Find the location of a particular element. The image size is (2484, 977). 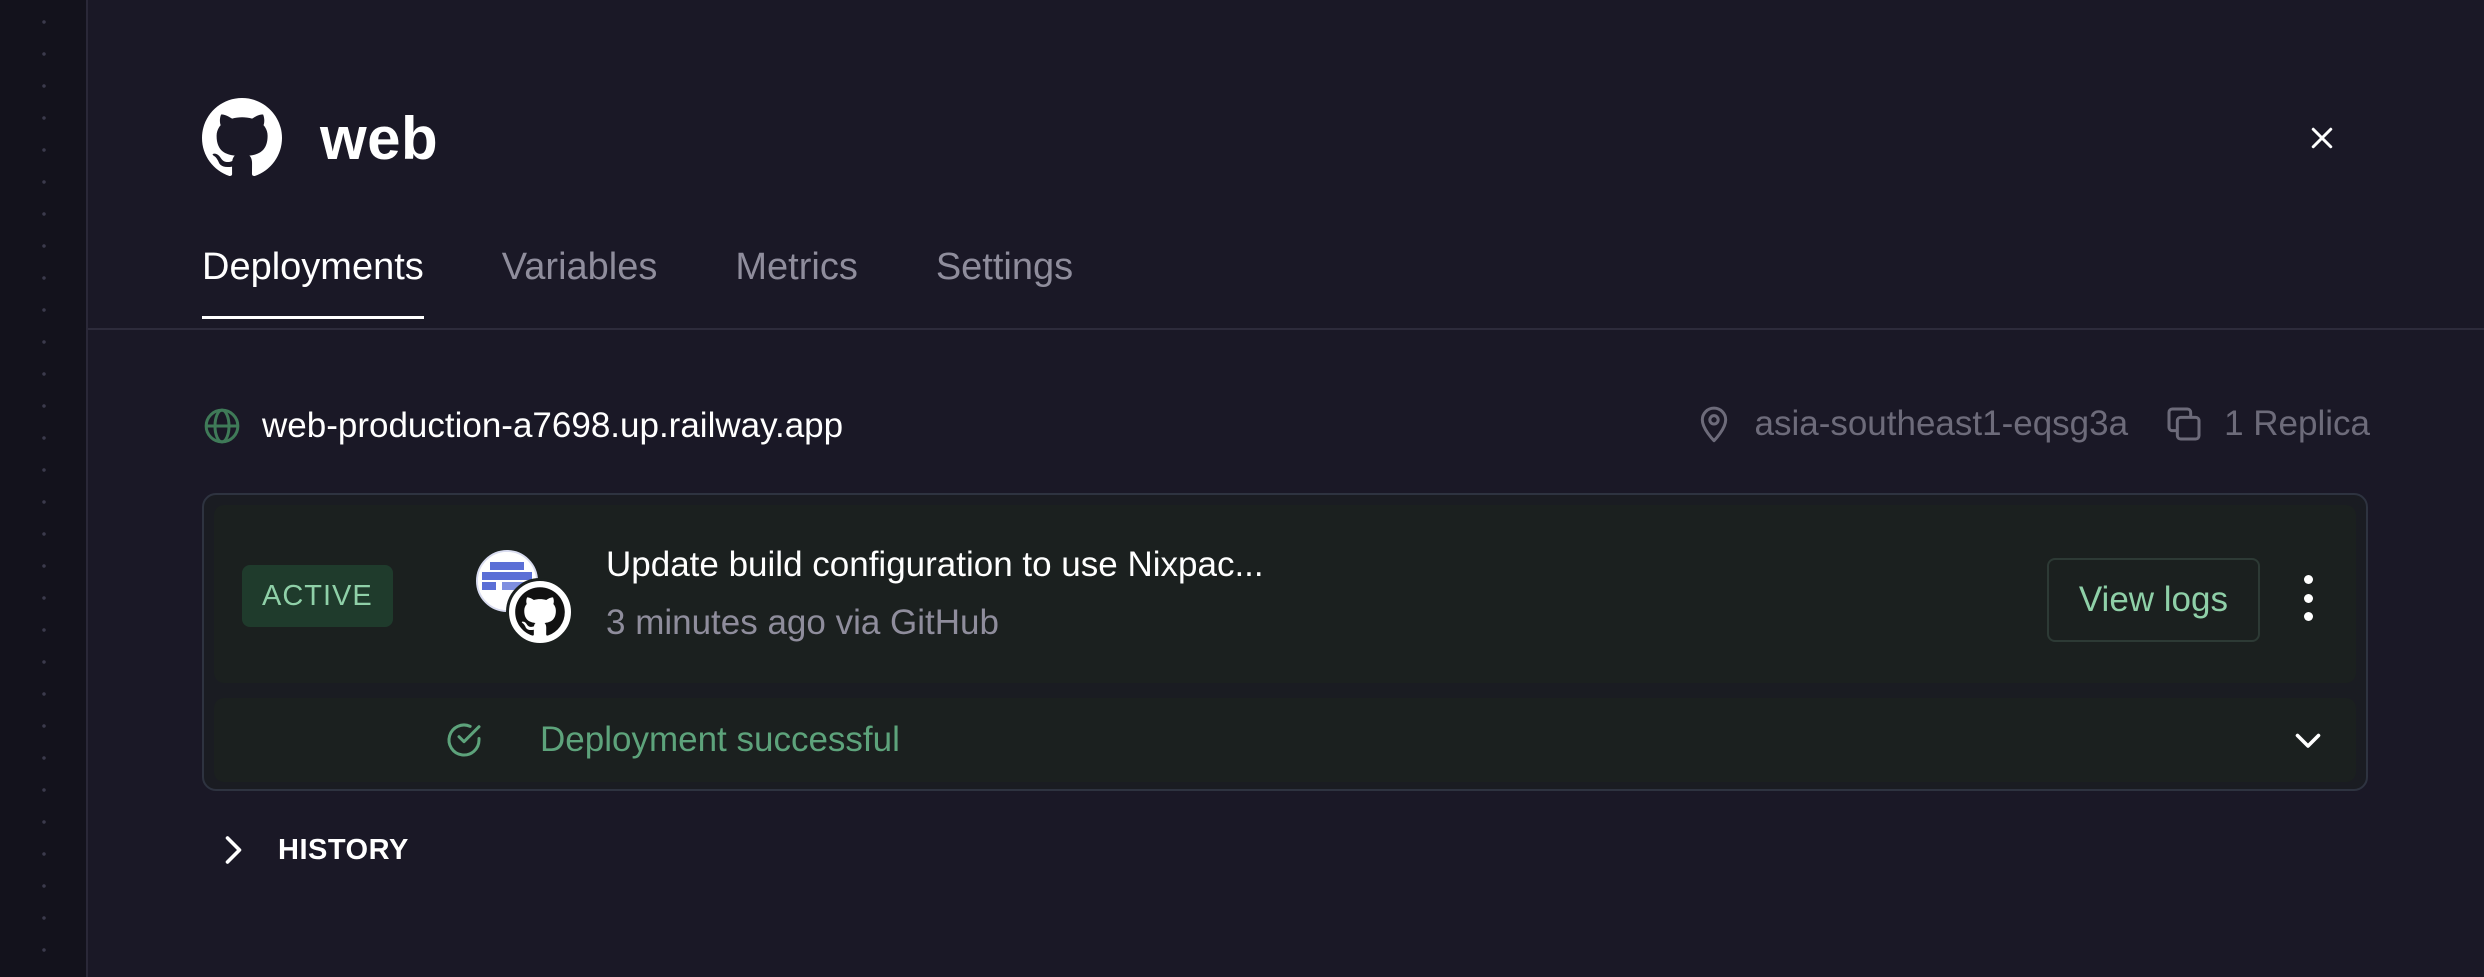

region-label: asia-southeast1-eqsg3a is located at coordinates (1941, 423).